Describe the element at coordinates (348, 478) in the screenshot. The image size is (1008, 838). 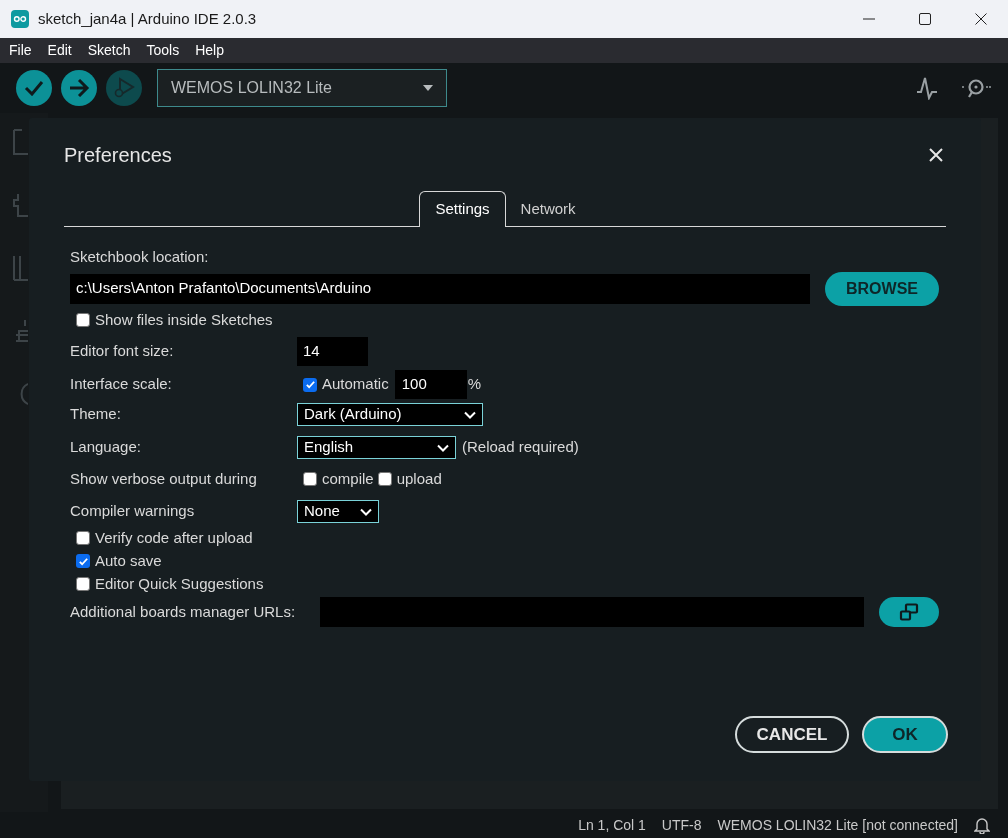
I see `checkbox-label: compile` at that location.